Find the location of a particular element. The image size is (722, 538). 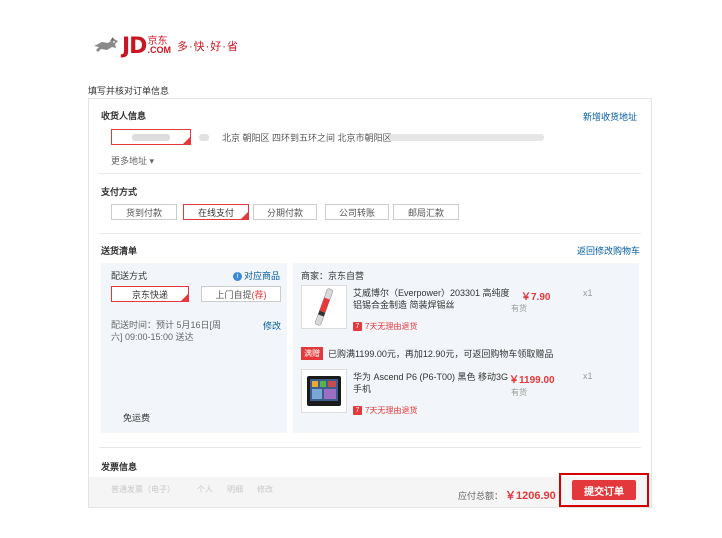

phone-icon is located at coordinates (324, 391).